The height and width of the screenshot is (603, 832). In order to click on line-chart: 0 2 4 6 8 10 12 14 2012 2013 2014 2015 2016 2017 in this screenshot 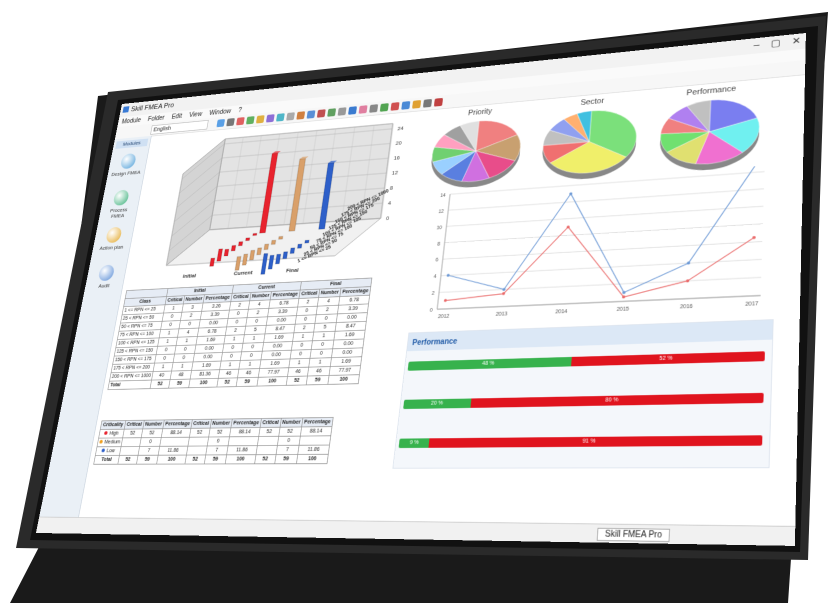, I will do `click(605, 241)`.